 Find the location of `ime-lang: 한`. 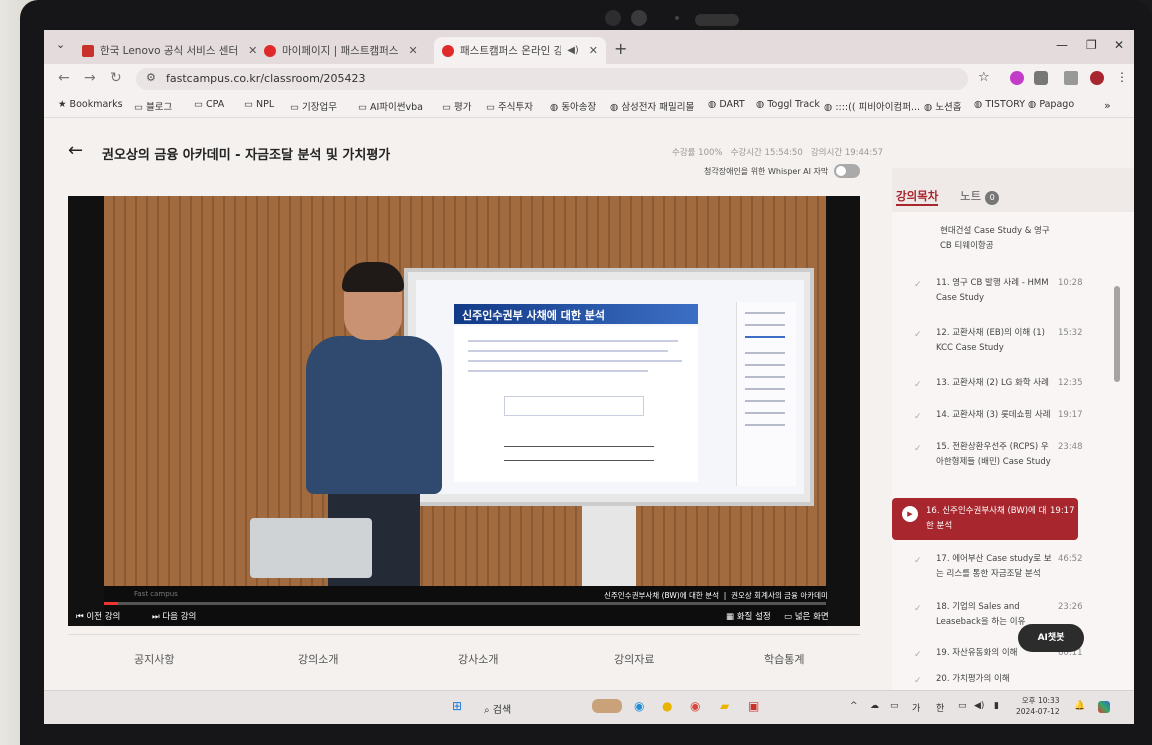

ime-lang: 한 is located at coordinates (940, 707).